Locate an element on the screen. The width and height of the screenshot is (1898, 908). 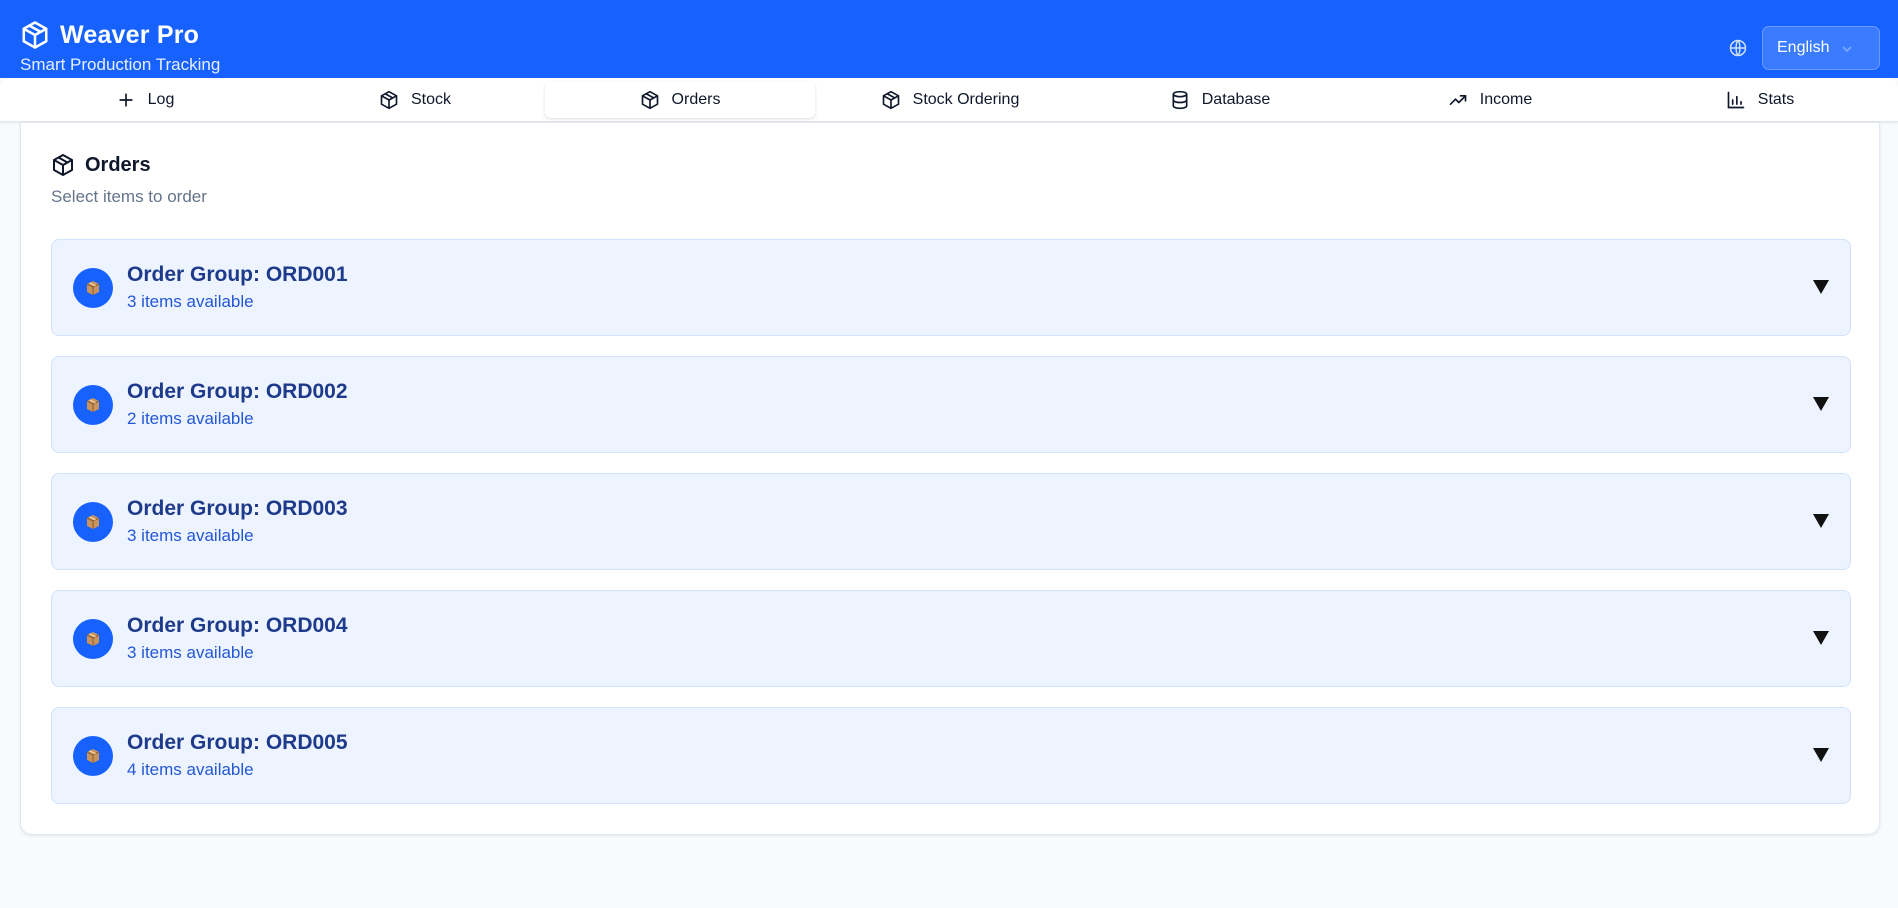
plus-icon is located at coordinates (126, 100).